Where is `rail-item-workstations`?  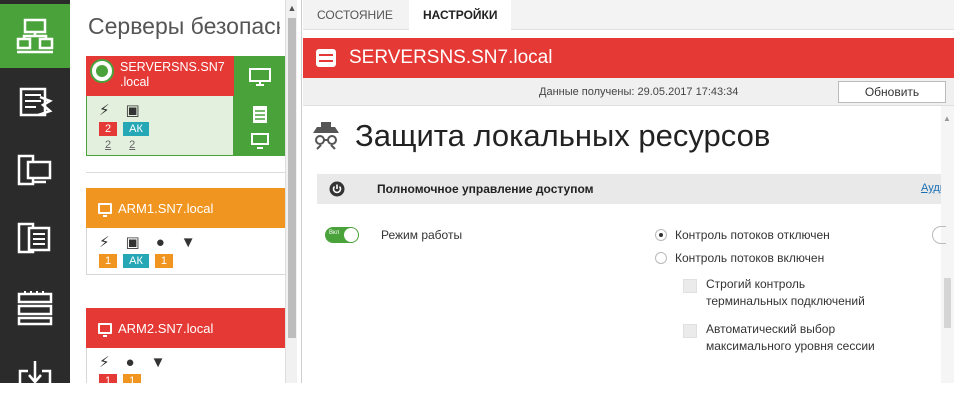 rail-item-workstations is located at coordinates (35, 170).